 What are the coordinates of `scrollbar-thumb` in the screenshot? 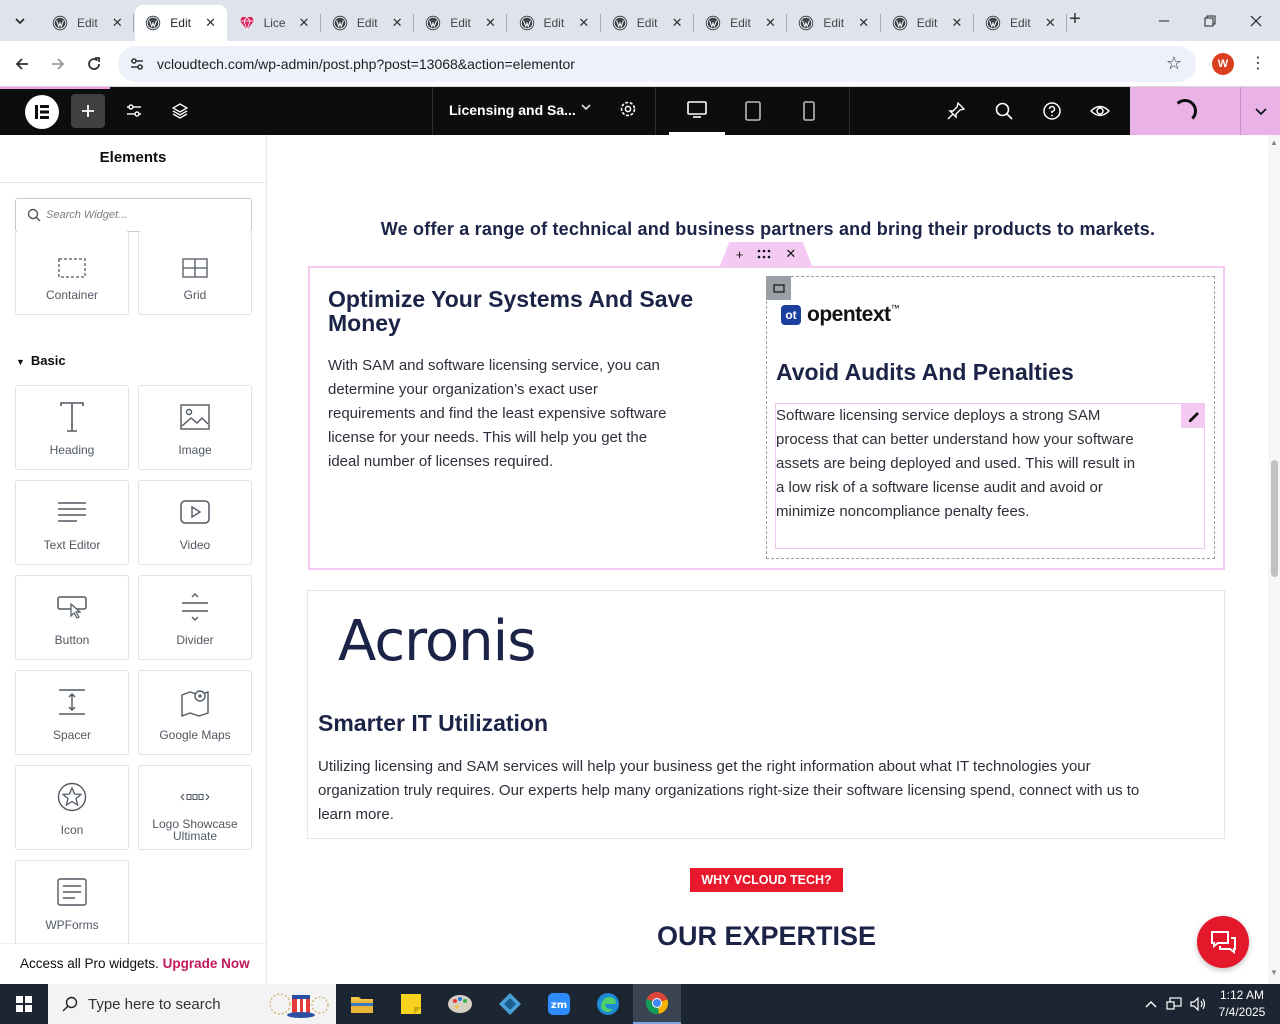 It's located at (1274, 518).